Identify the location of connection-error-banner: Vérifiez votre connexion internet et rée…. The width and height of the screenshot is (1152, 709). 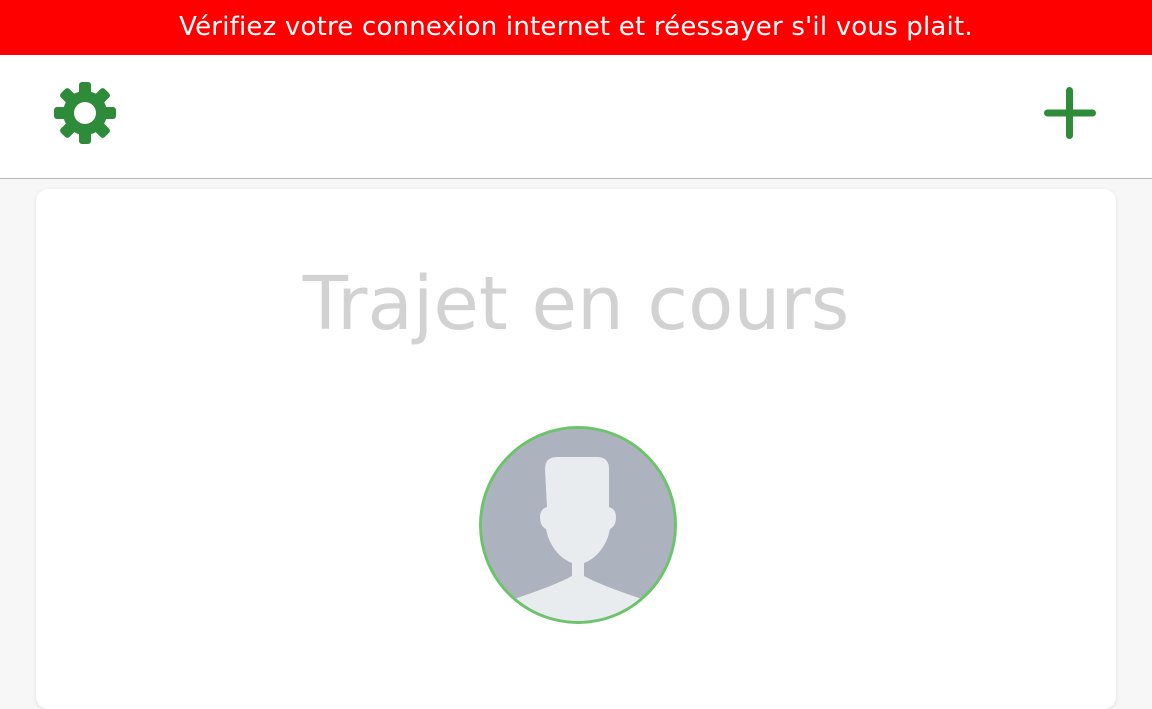
(576, 27).